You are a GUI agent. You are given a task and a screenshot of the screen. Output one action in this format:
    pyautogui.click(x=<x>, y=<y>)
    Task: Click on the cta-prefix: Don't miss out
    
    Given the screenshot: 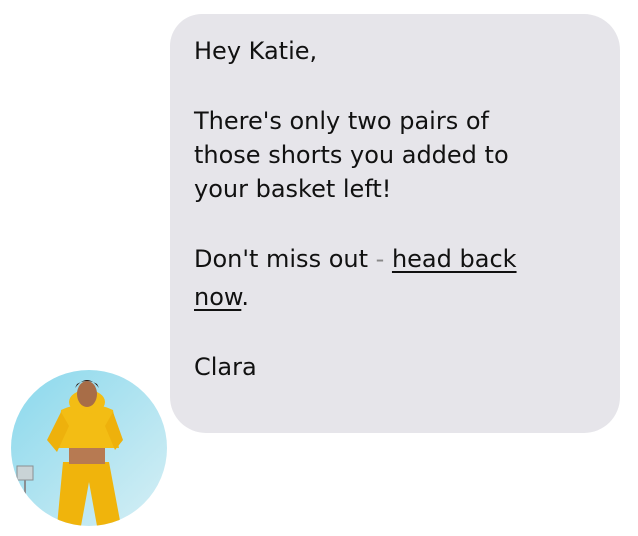 What is the action you would take?
    pyautogui.click(x=285, y=259)
    